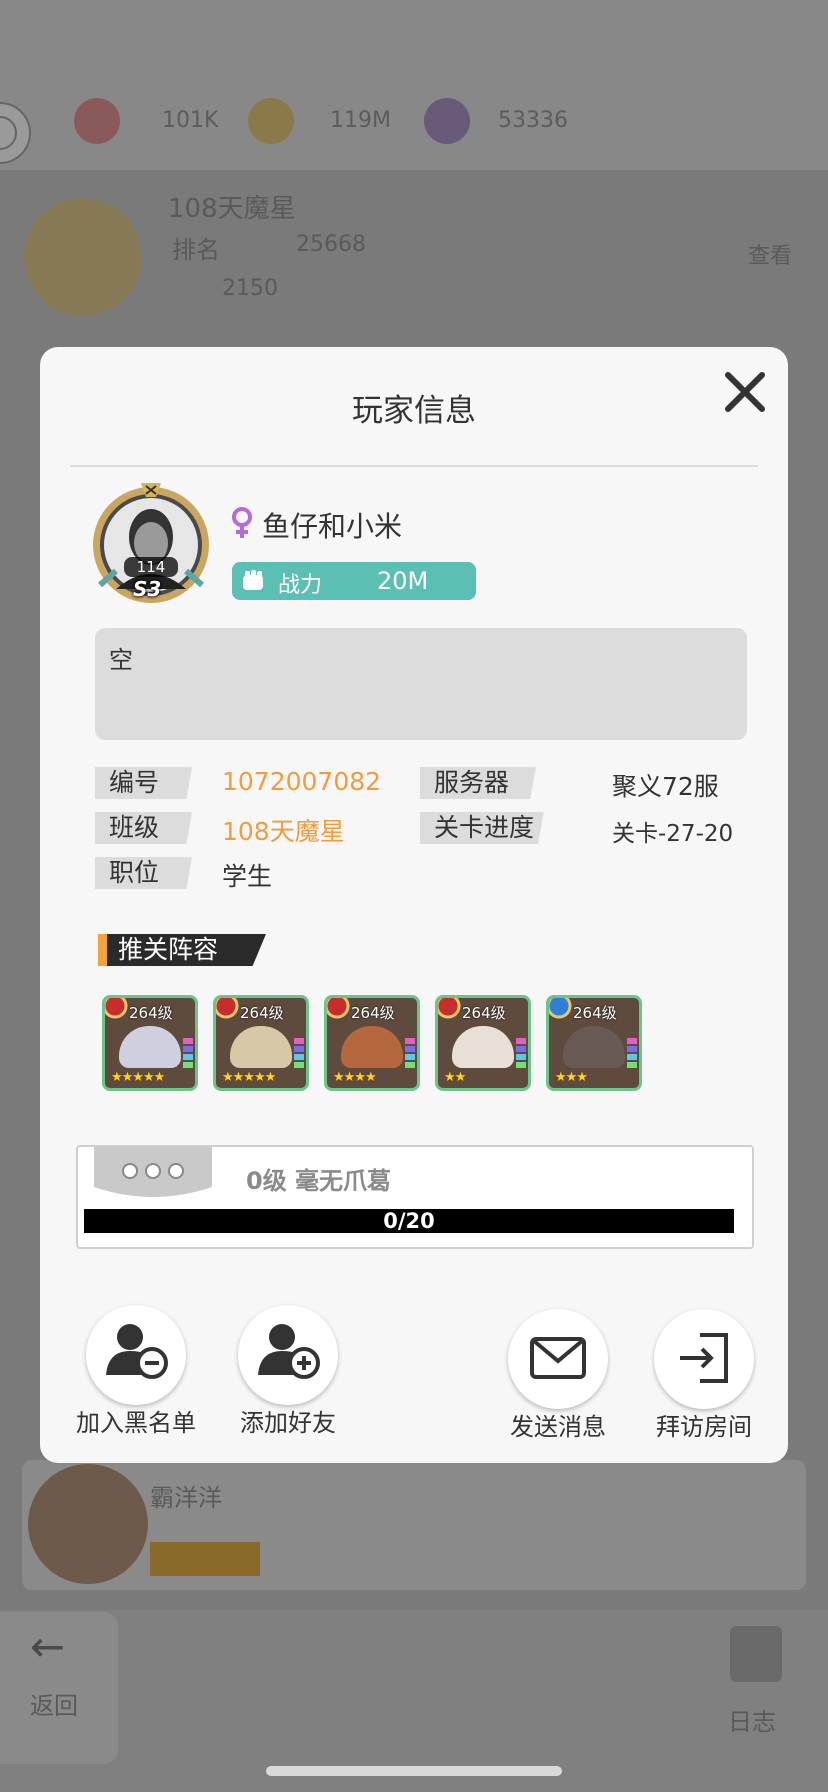 This screenshot has width=828, height=1792. I want to click on modal-title: 玩家信息, so click(414, 411).